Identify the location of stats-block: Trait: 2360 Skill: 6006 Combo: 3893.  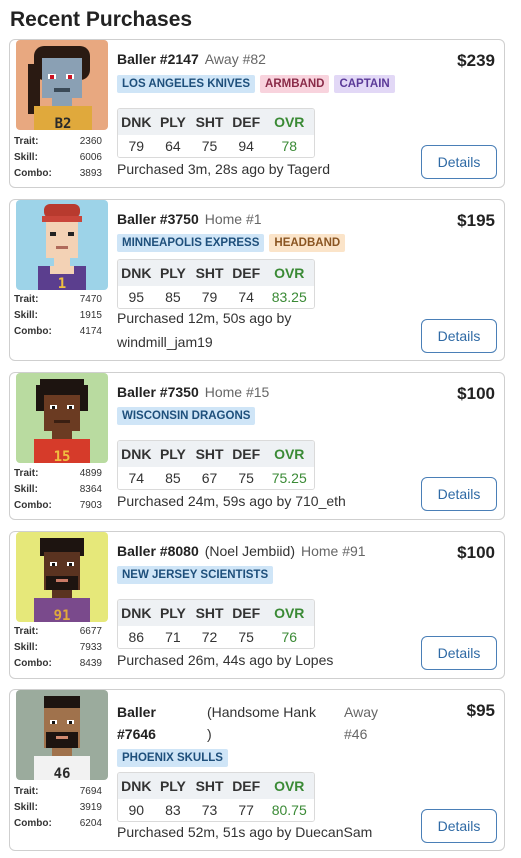
(58, 158).